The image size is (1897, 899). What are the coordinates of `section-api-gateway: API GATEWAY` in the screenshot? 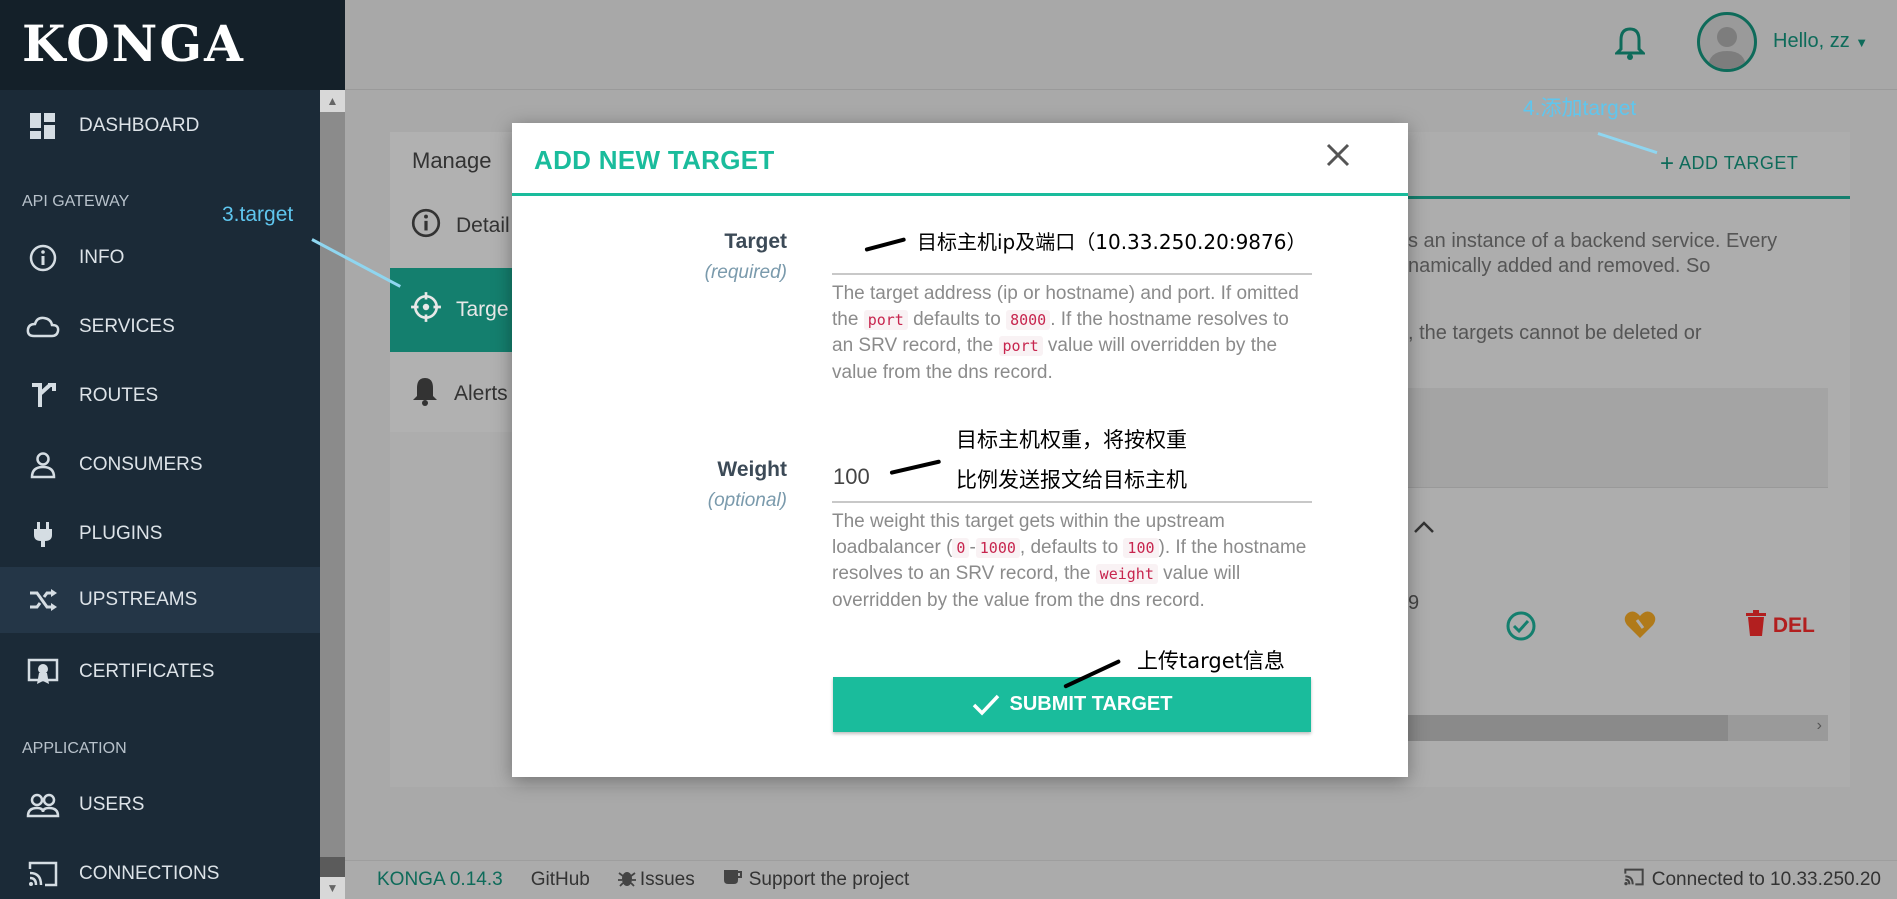 It's located at (76, 201).